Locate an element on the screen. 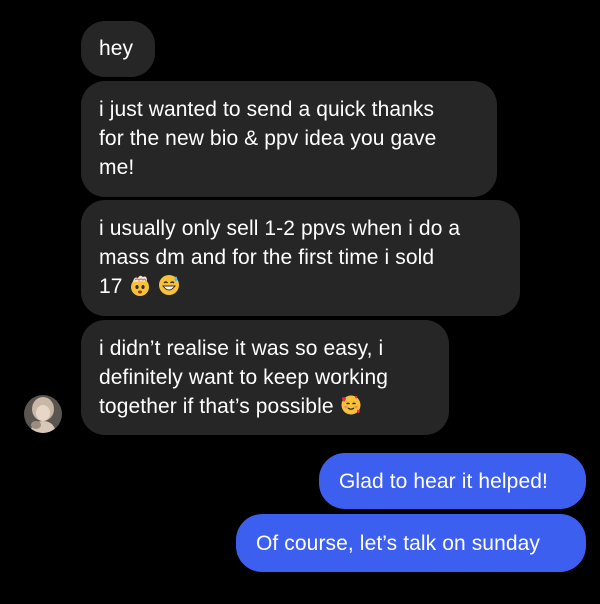 This screenshot has width=600, height=604. message-text-line: definitely want to keep working is located at coordinates (244, 377).